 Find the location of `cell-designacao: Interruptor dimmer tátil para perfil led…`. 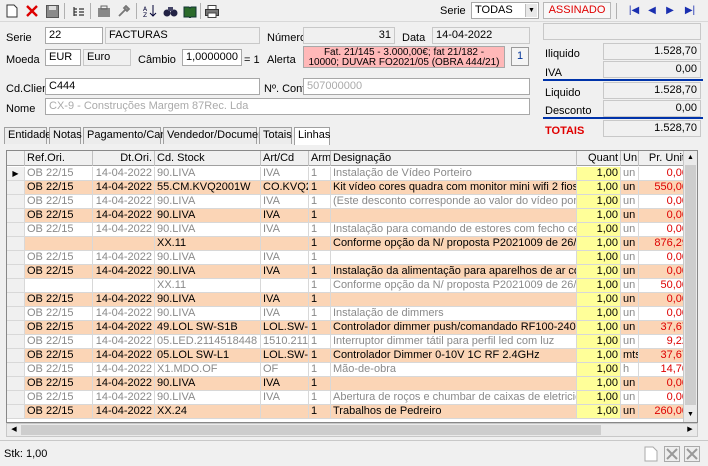

cell-designacao: Interruptor dimmer tátil para perfil led… is located at coordinates (454, 342).